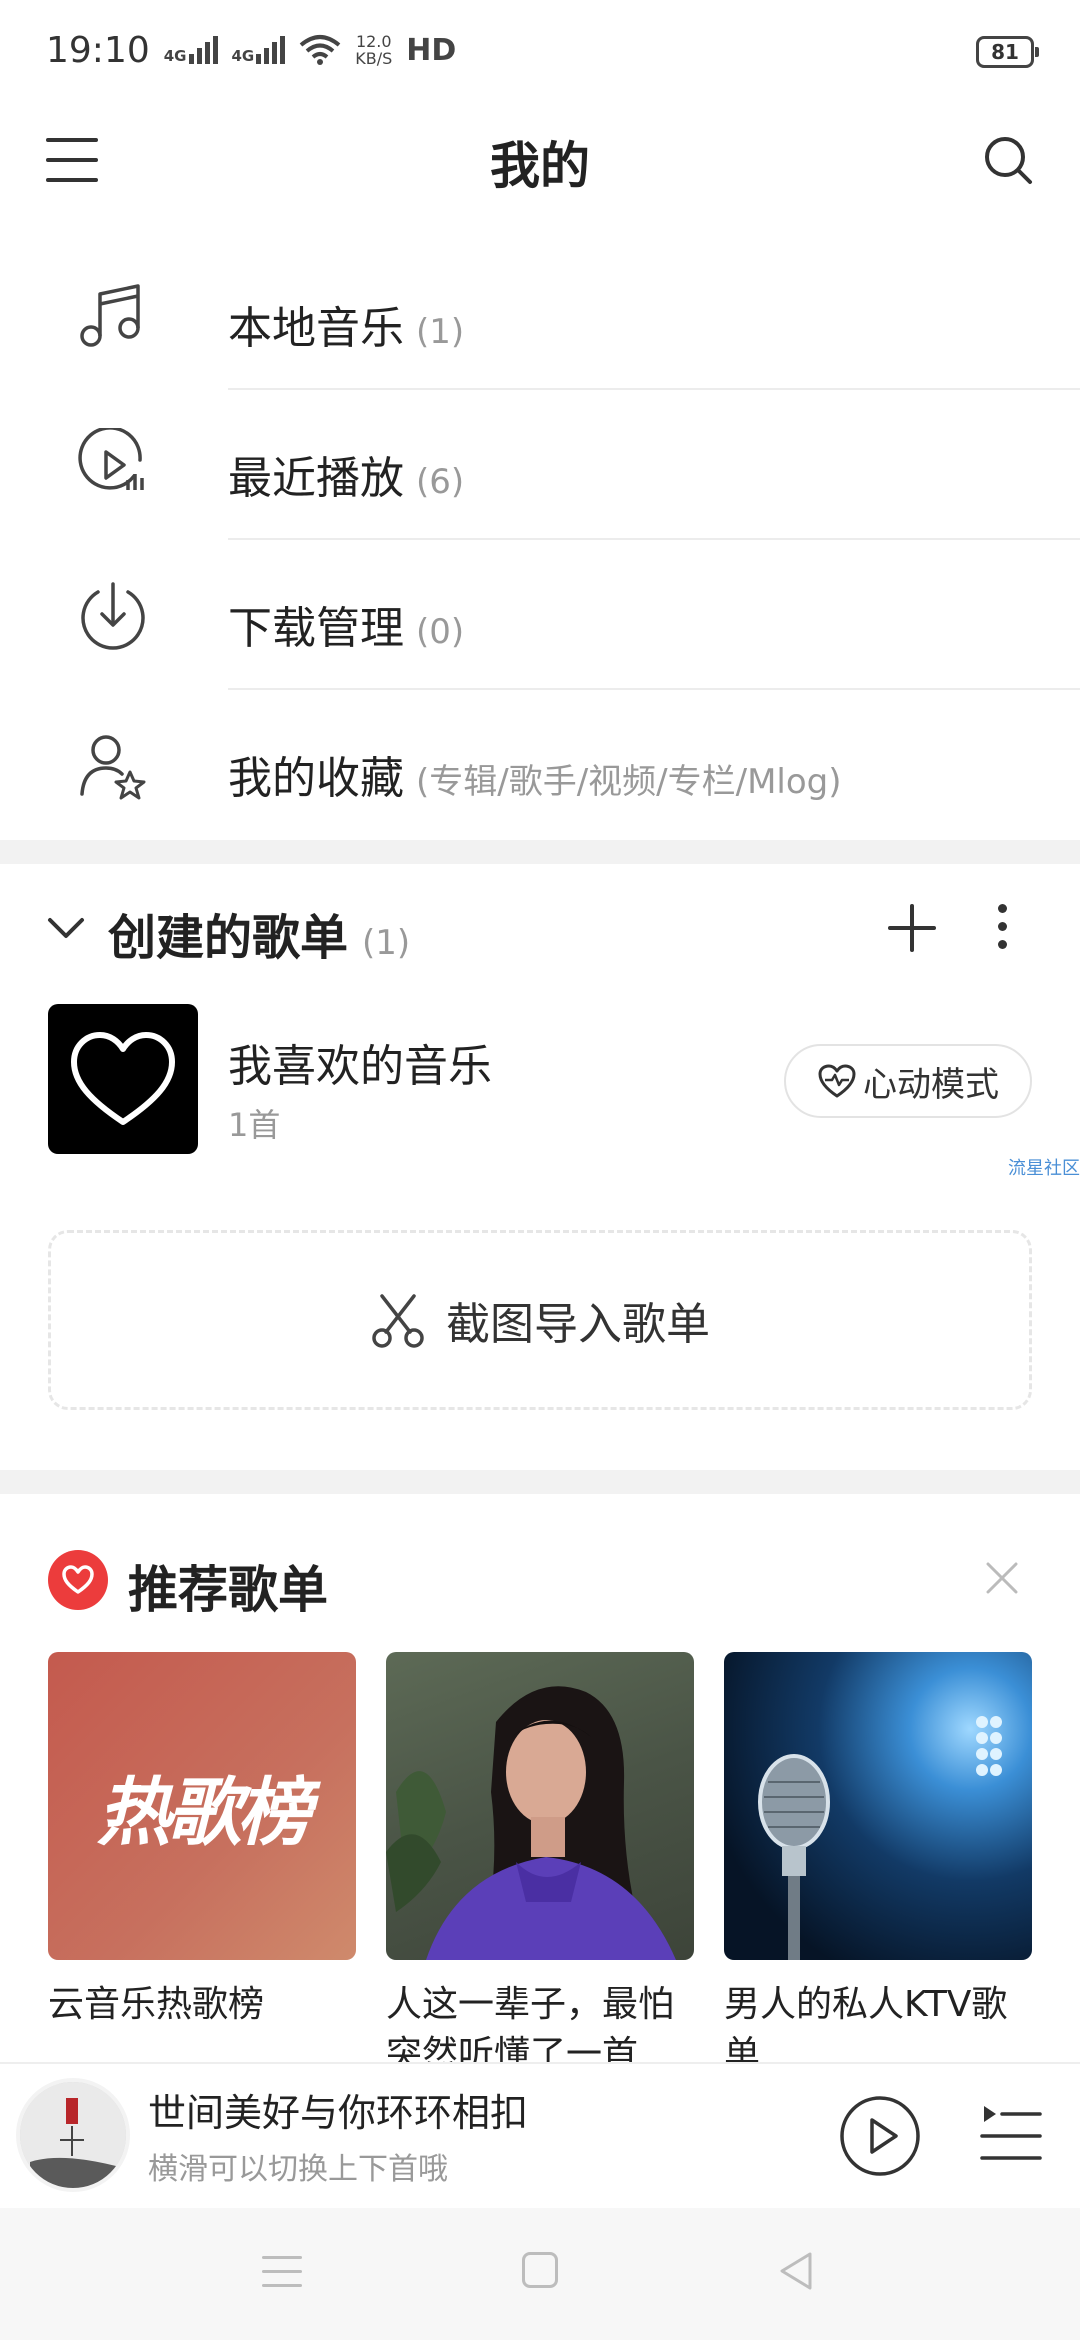 This screenshot has height=2340, width=1080. I want to click on sim1-signal-icon: 4G, so click(191, 50).